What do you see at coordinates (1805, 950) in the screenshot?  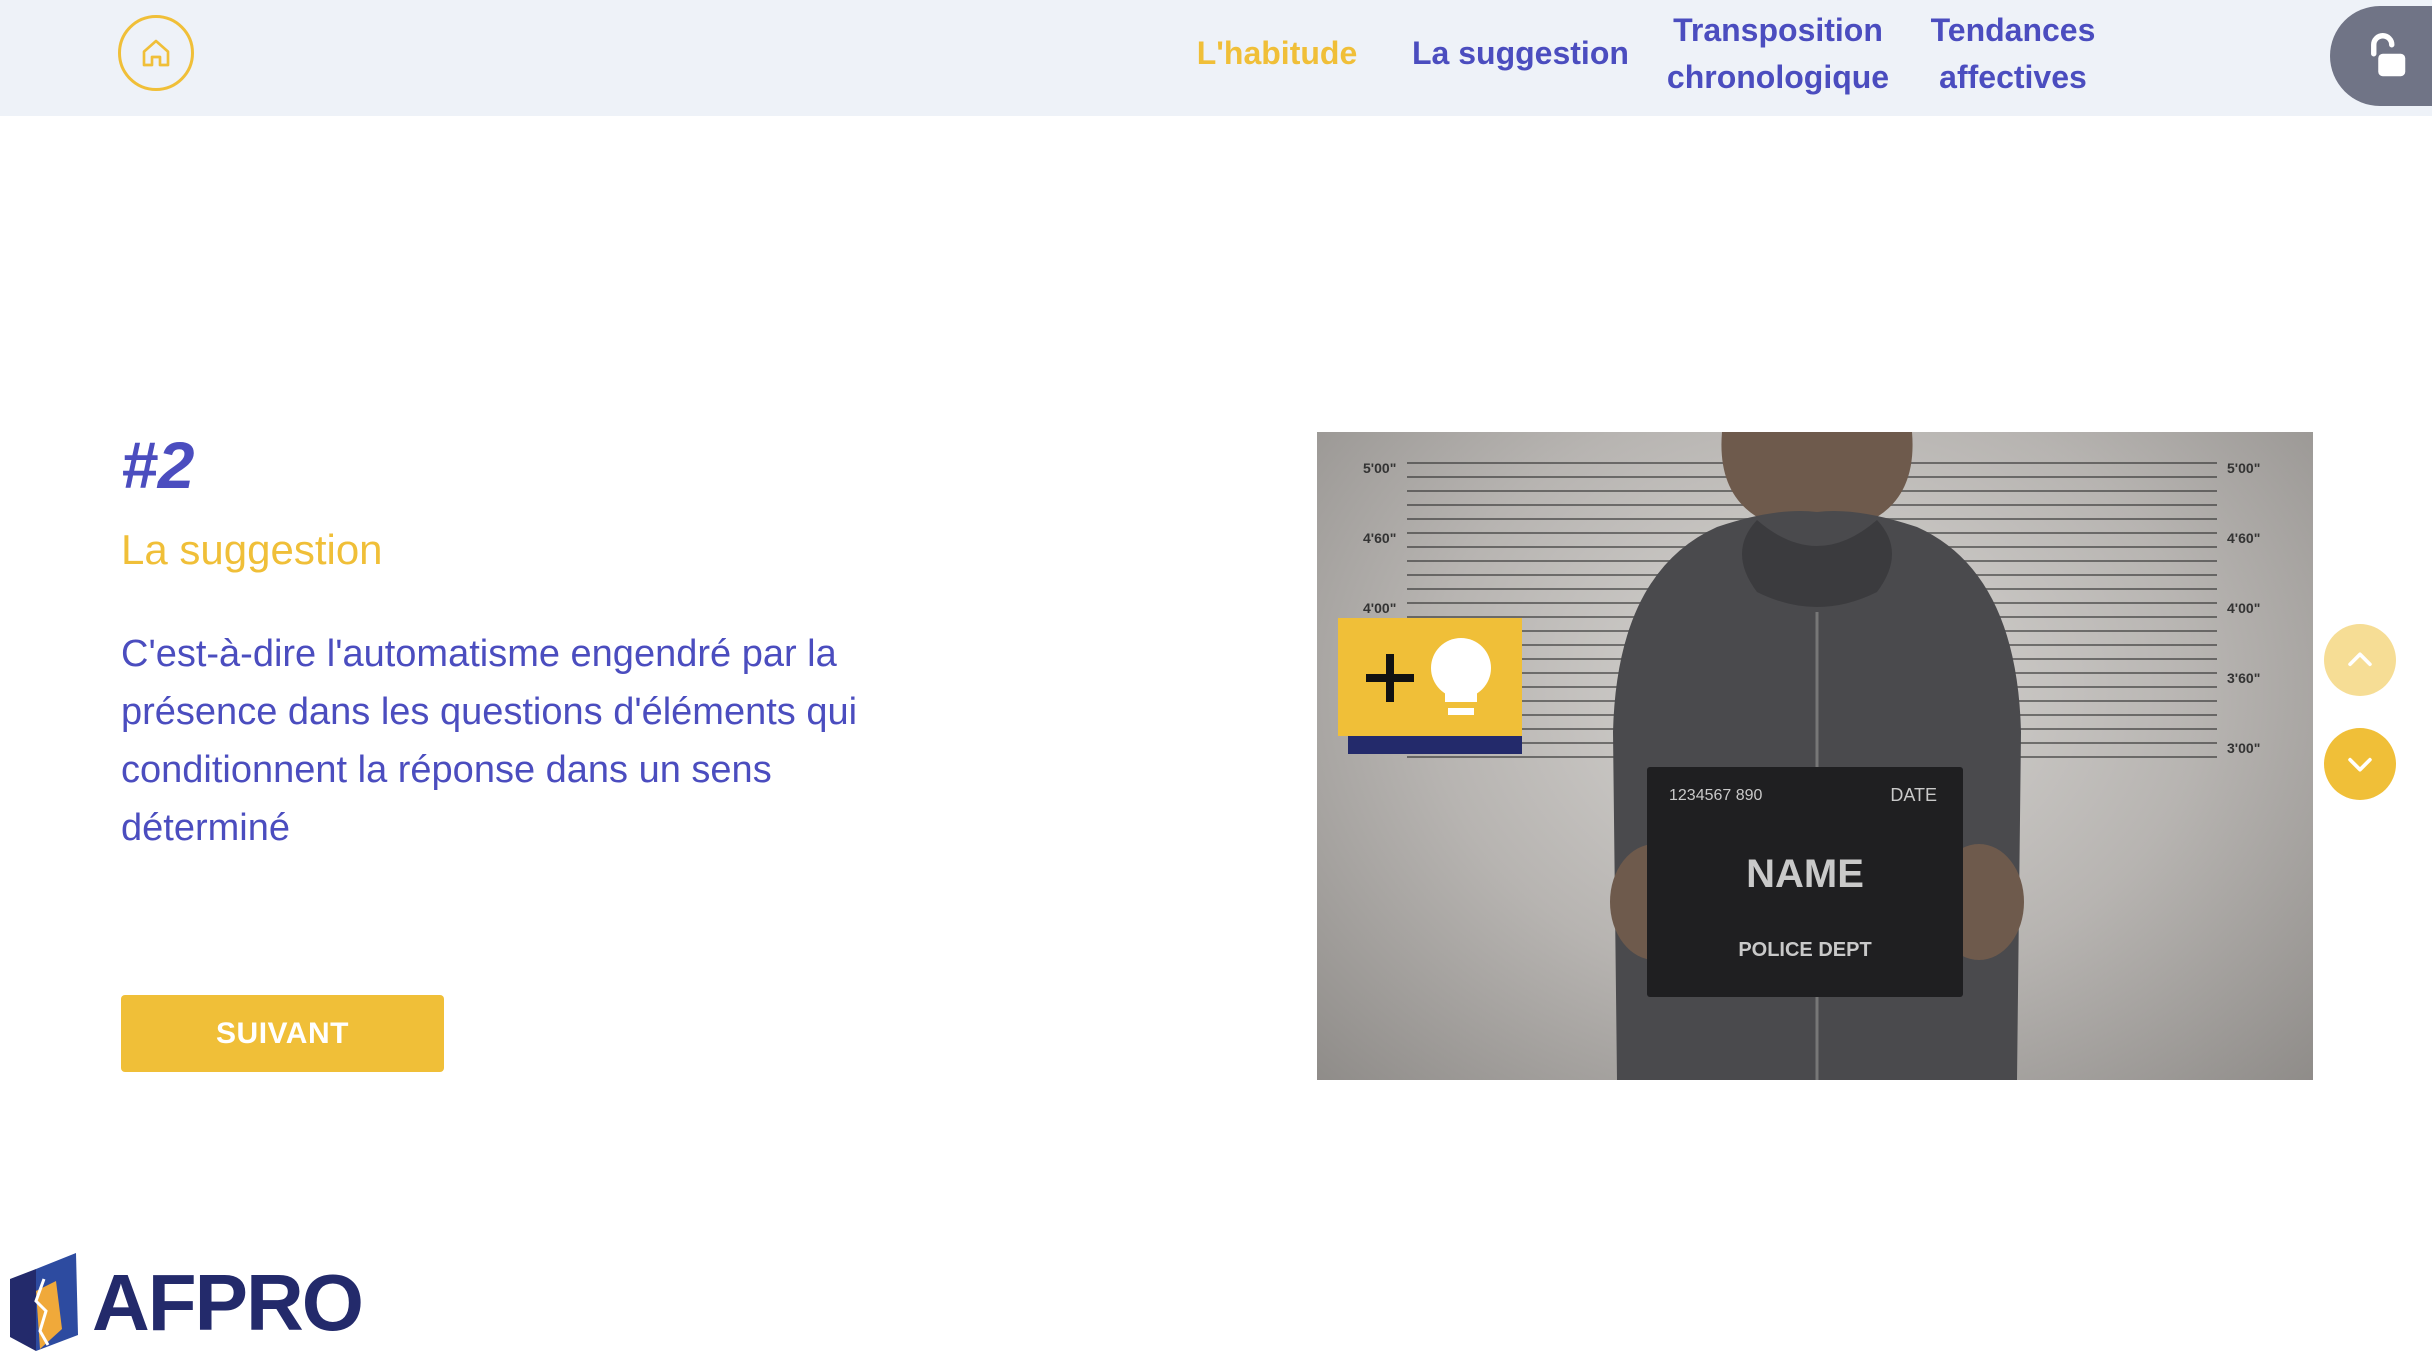 I see `sign-dept: POLICE DEPT` at bounding box center [1805, 950].